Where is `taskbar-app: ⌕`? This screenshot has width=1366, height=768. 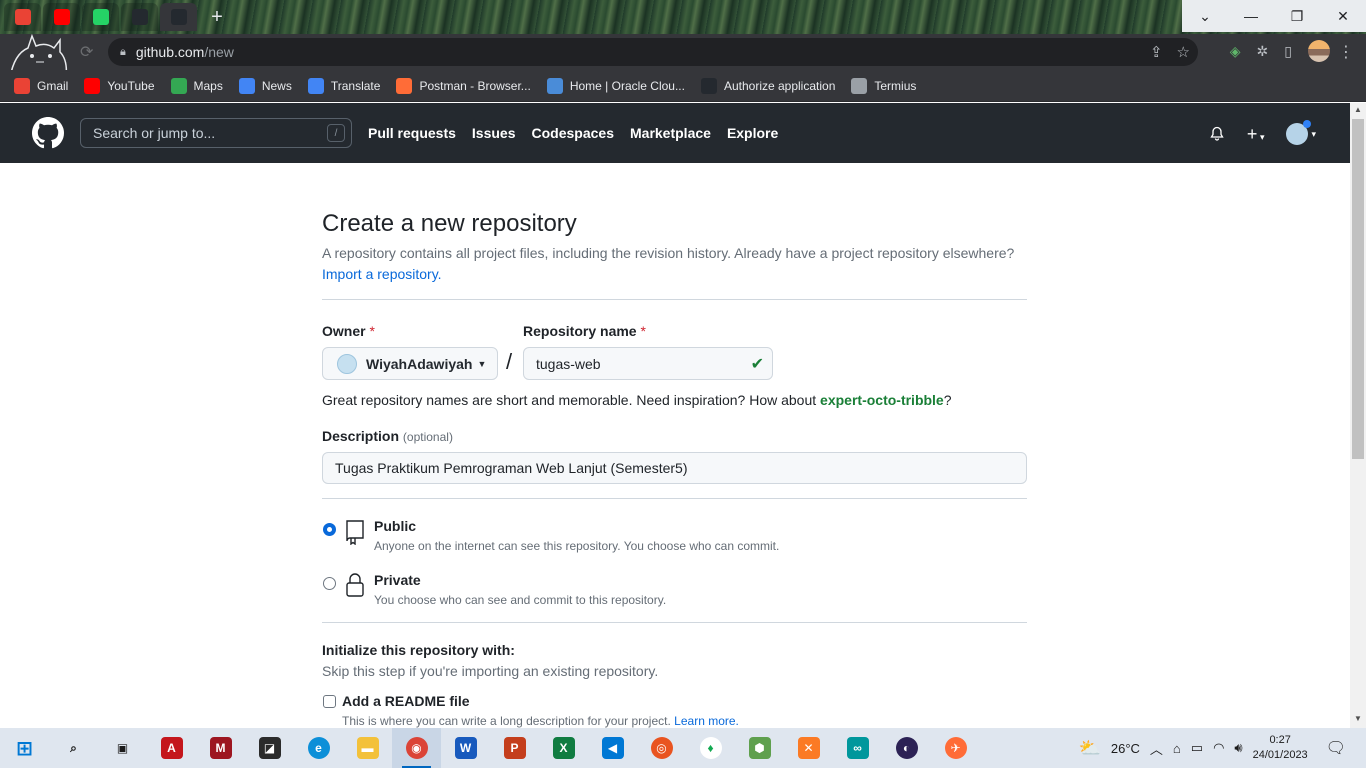 taskbar-app: ⌕ is located at coordinates (73, 748).